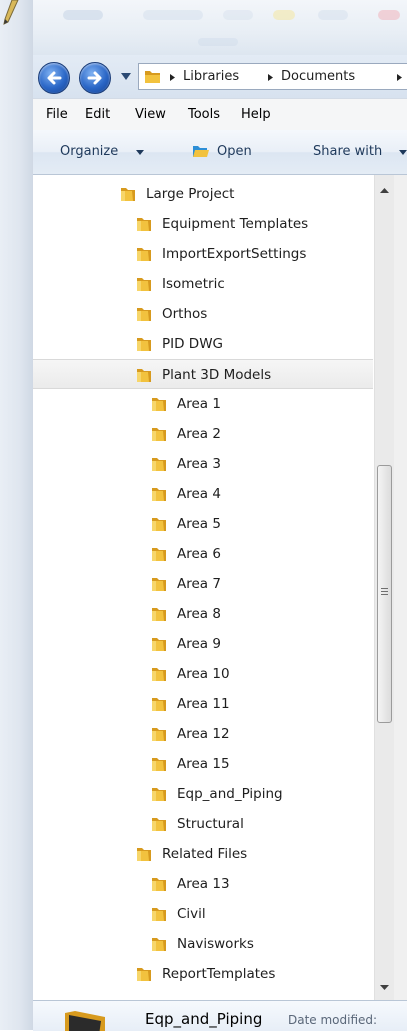 The width and height of the screenshot is (407, 1031). Describe the element at coordinates (347, 151) in the screenshot. I see `share-with-button: Share with` at that location.